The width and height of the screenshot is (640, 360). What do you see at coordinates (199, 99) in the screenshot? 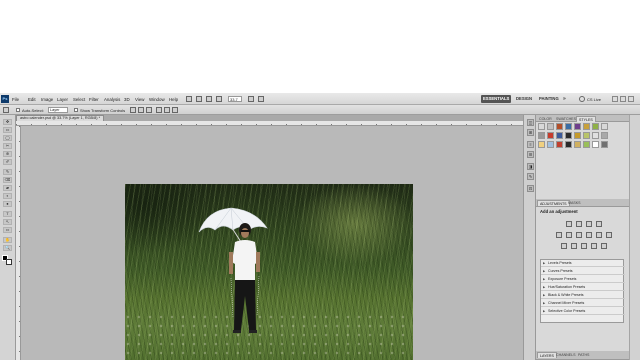
I see `minibridge-icon` at bounding box center [199, 99].